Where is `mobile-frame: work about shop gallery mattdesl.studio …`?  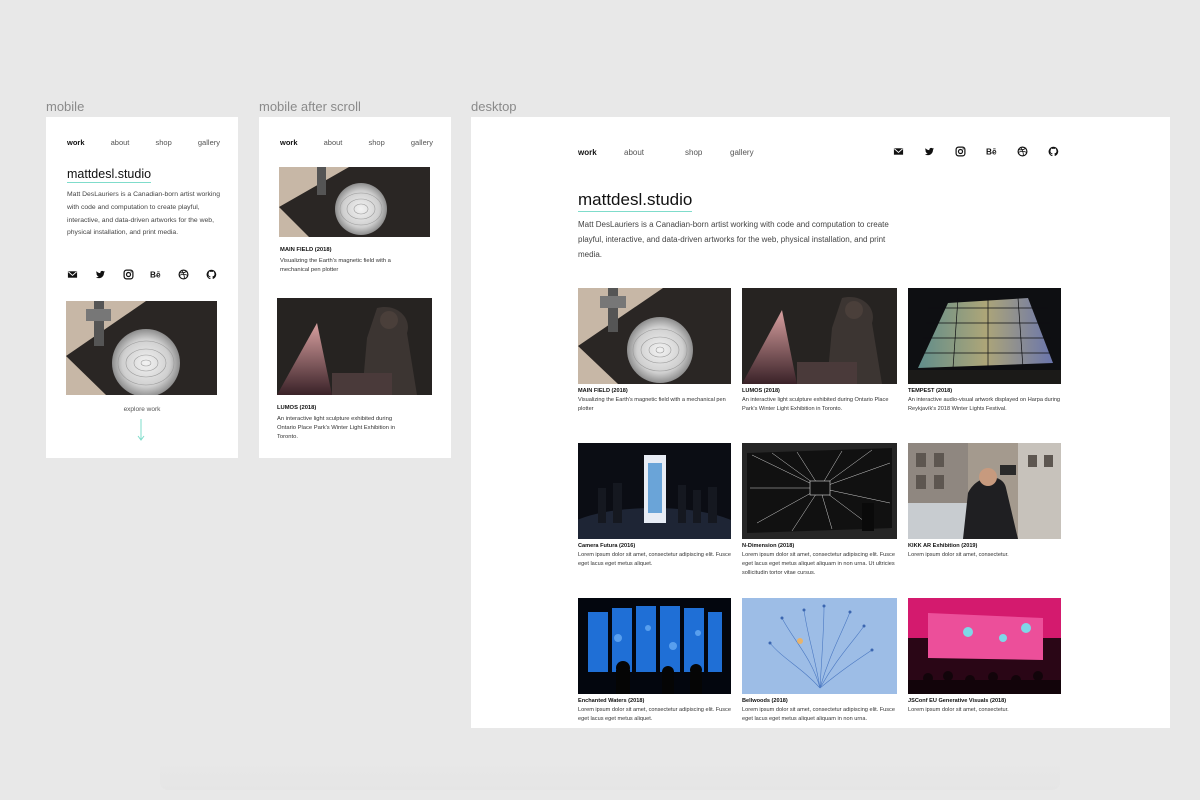 mobile-frame: work about shop gallery mattdesl.studio … is located at coordinates (142, 287).